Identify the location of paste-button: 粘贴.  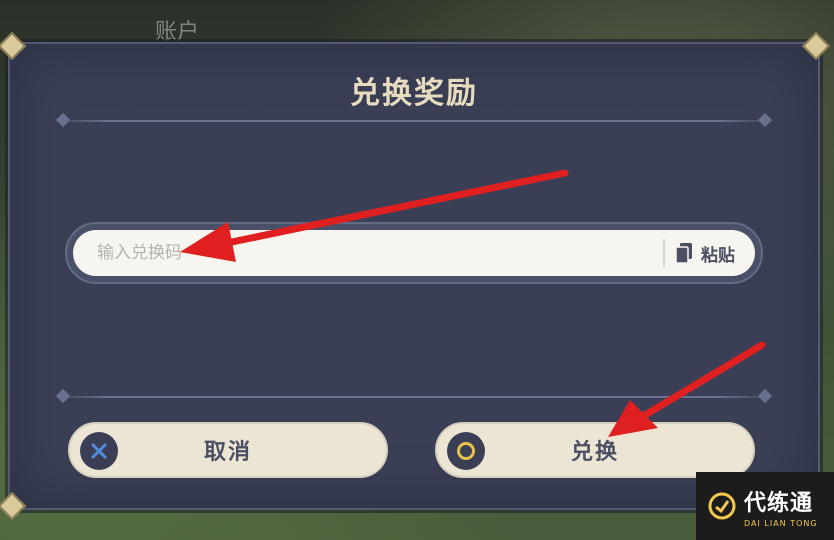
(715, 253).